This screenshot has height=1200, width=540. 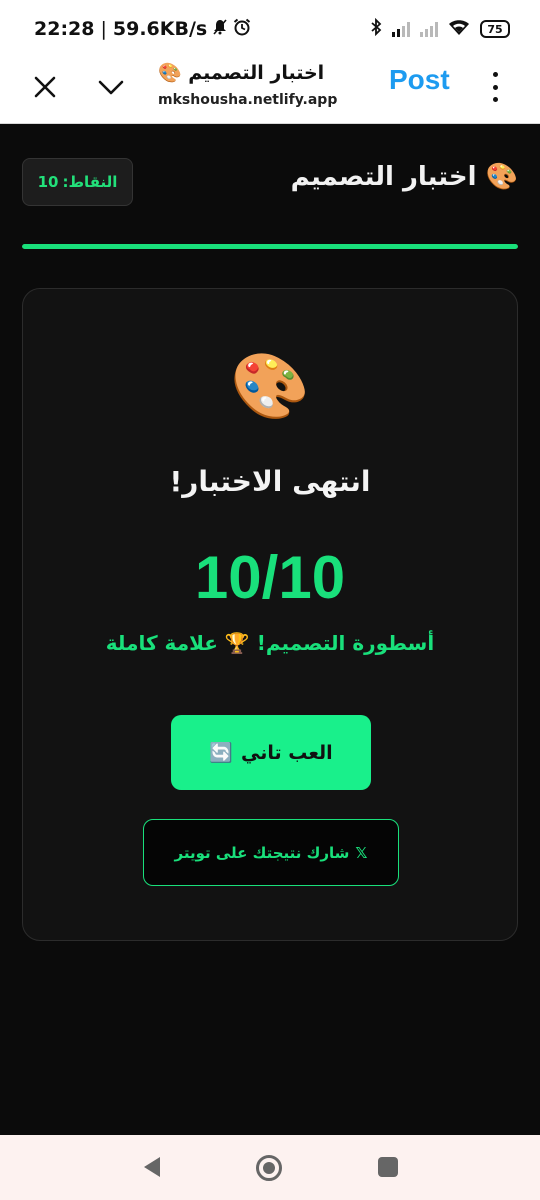 I want to click on share-twitter-button: 𝕏 شارك نتيجتك على تويتر, so click(x=271, y=852).